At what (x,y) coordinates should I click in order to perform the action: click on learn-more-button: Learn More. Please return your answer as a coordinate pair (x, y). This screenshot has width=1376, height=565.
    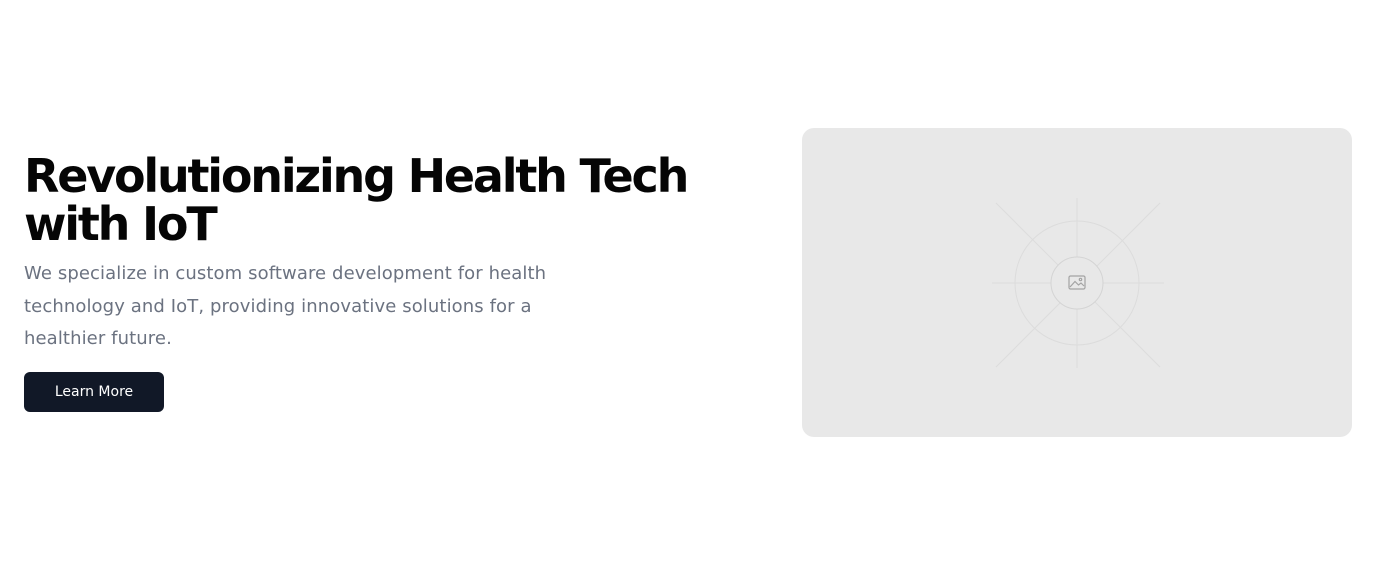
    Looking at the image, I should click on (94, 391).